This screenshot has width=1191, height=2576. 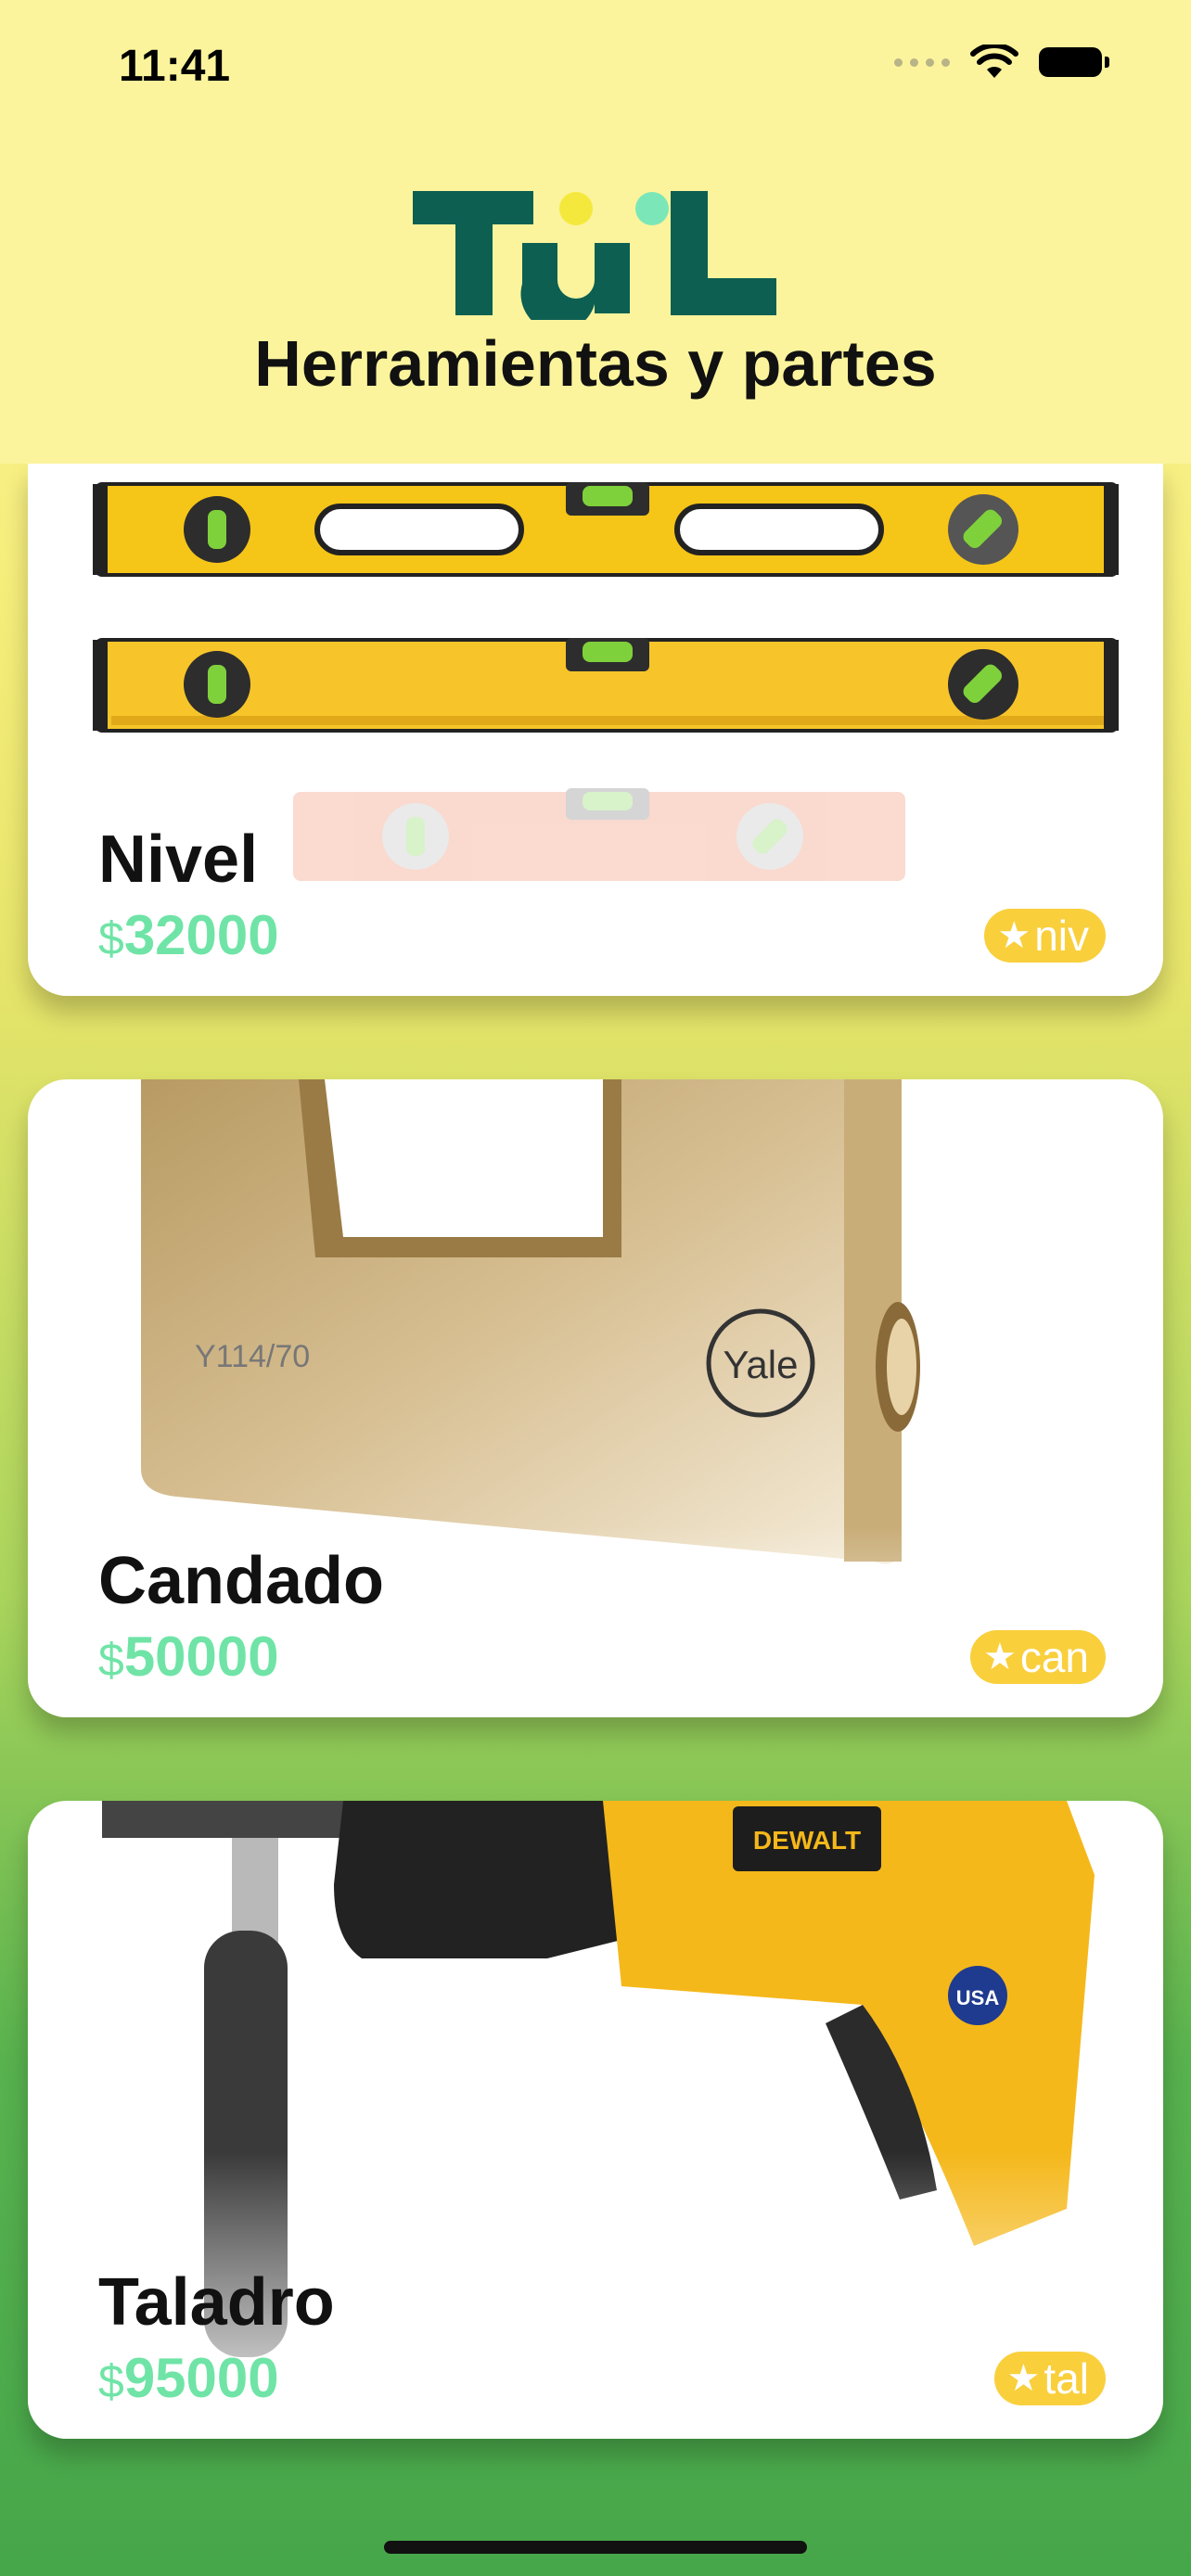 What do you see at coordinates (594, 256) in the screenshot?
I see `tool-logo` at bounding box center [594, 256].